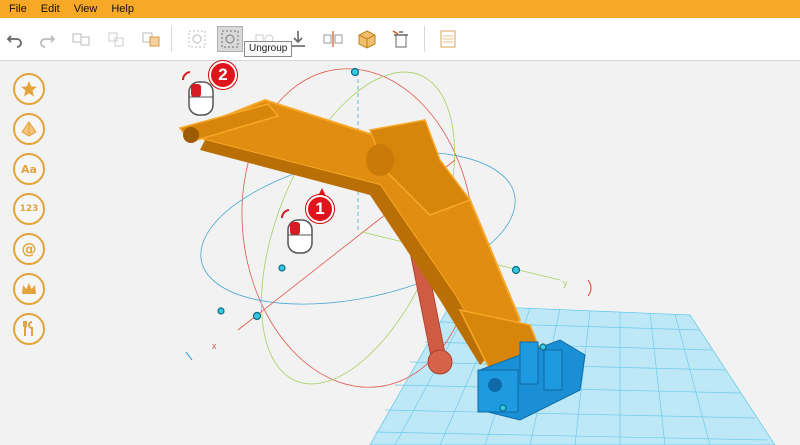  I want to click on solid-button, so click(367, 39).